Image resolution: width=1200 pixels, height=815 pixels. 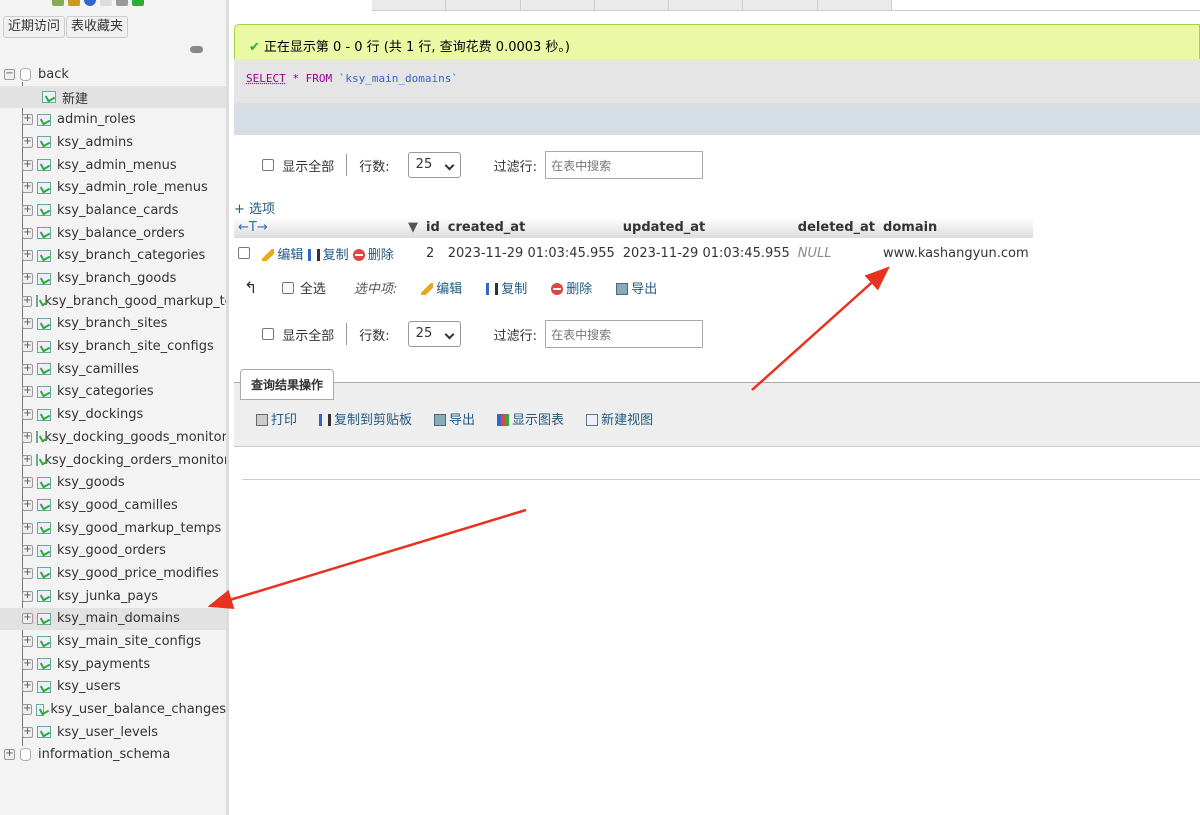 I want to click on table-label: ksy_payments, so click(x=103, y=664).